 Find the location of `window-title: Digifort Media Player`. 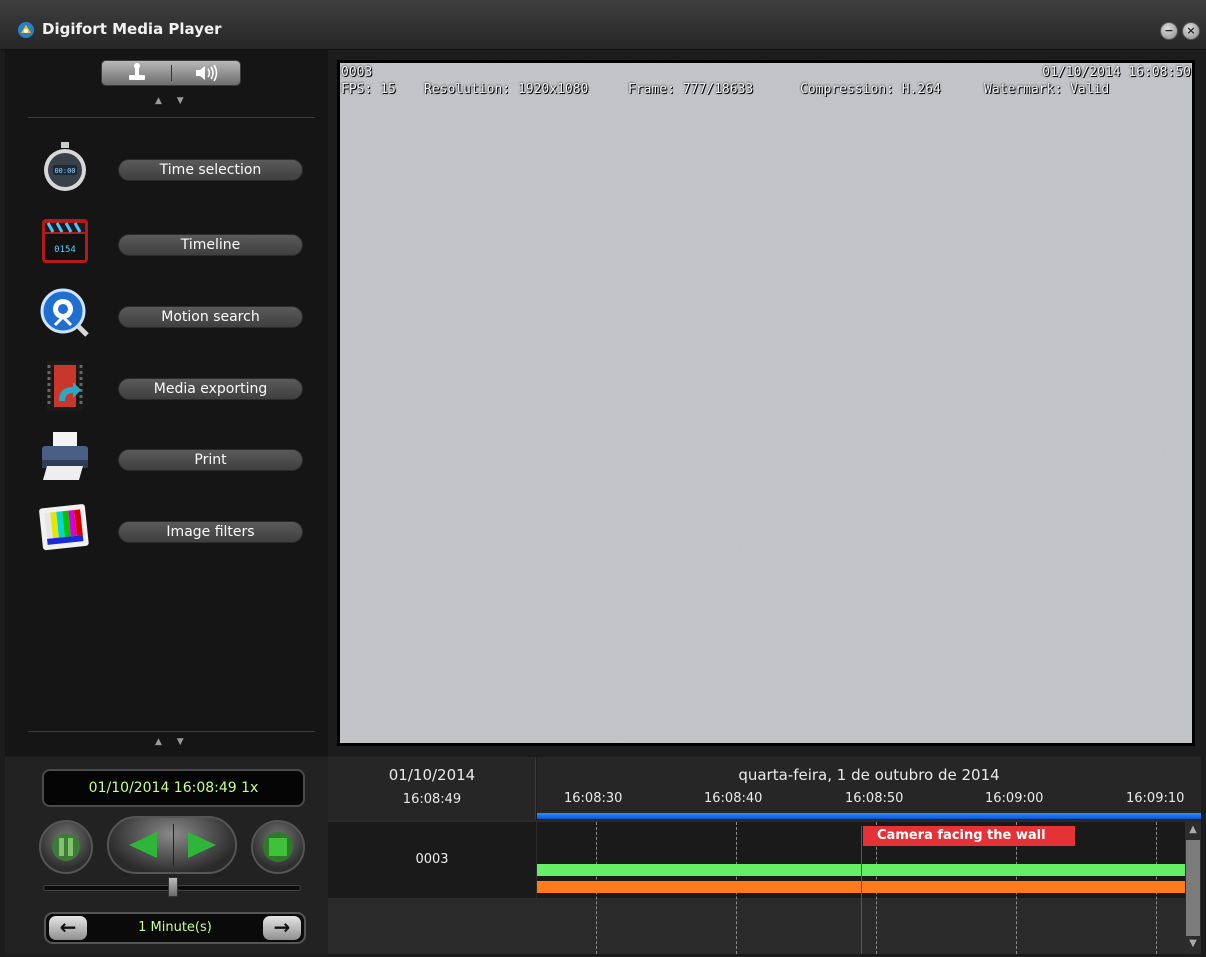

window-title: Digifort Media Player is located at coordinates (132, 29).